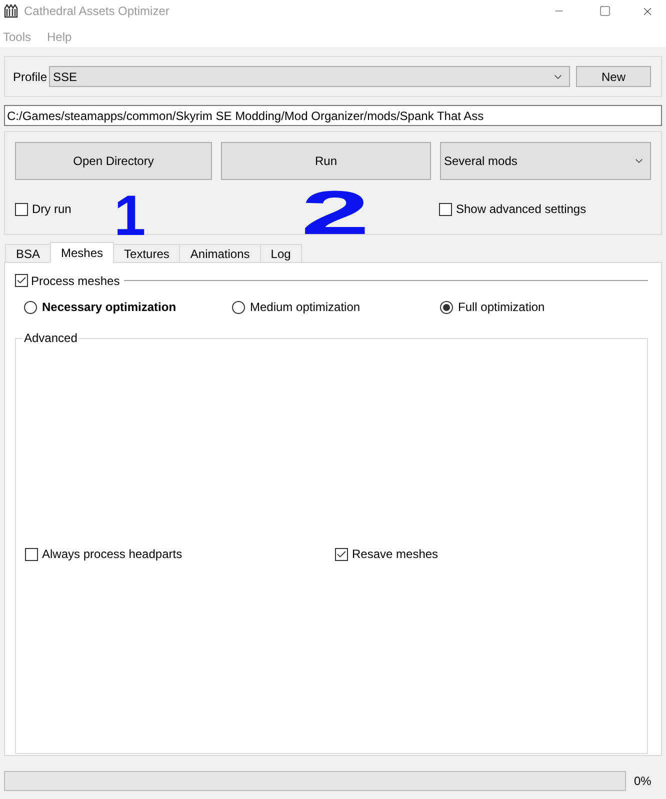  What do you see at coordinates (335, 214) in the screenshot?
I see `handwritten-annotation: 2` at bounding box center [335, 214].